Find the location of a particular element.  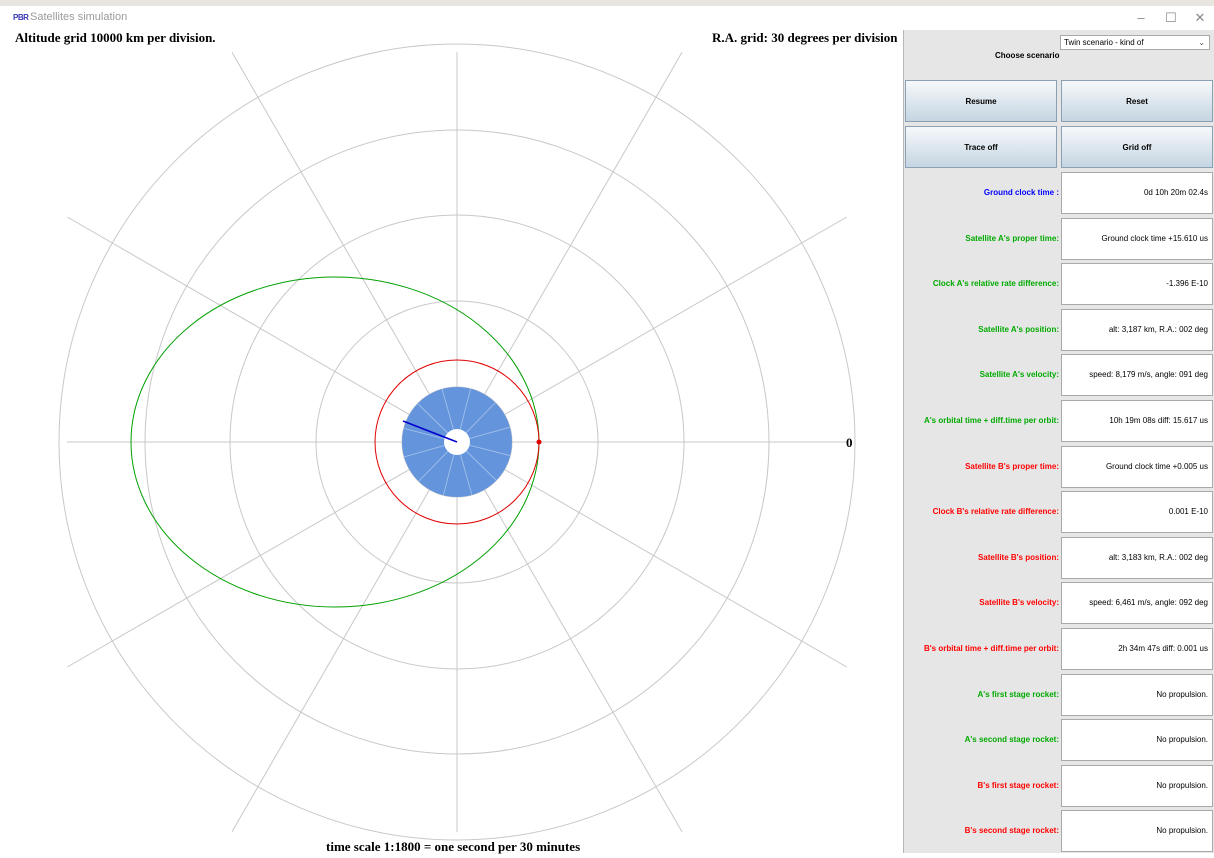

app-icon: PBR is located at coordinates (21, 17).